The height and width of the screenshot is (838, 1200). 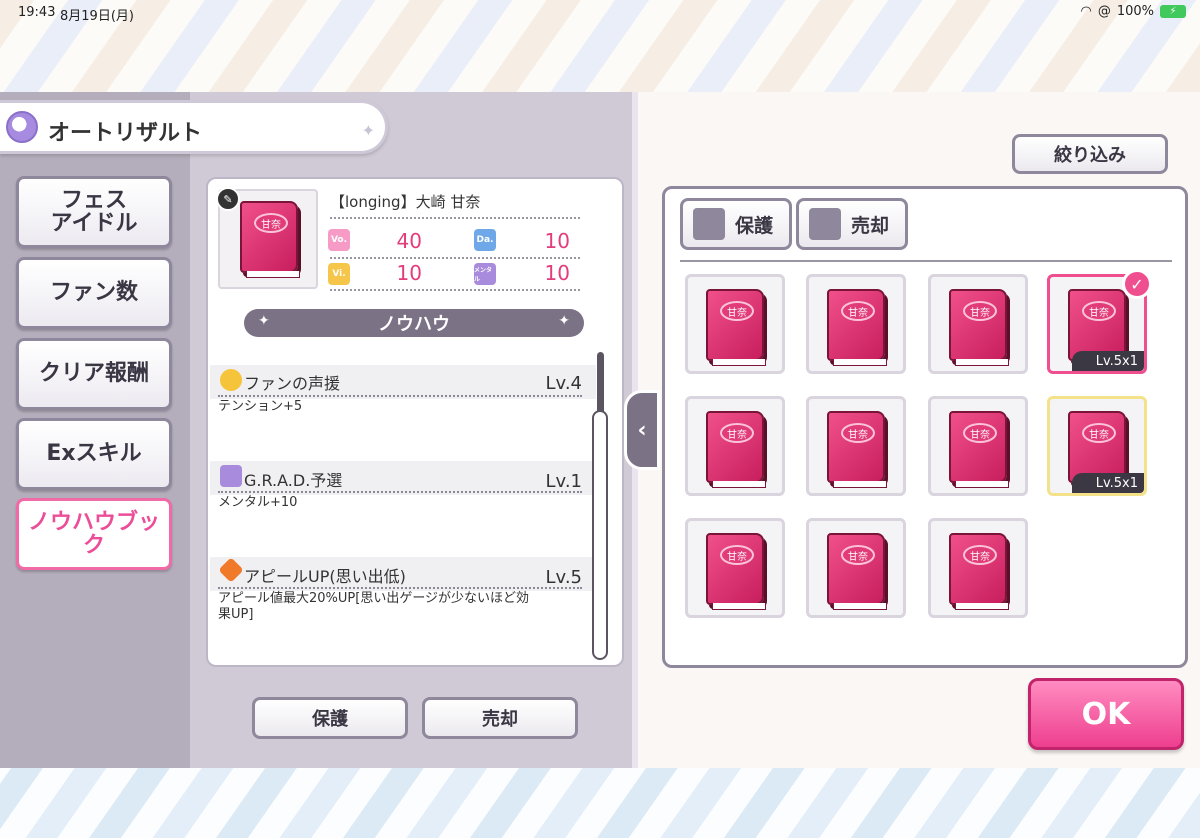 I want to click on stat-vo: Vo., so click(x=339, y=240).